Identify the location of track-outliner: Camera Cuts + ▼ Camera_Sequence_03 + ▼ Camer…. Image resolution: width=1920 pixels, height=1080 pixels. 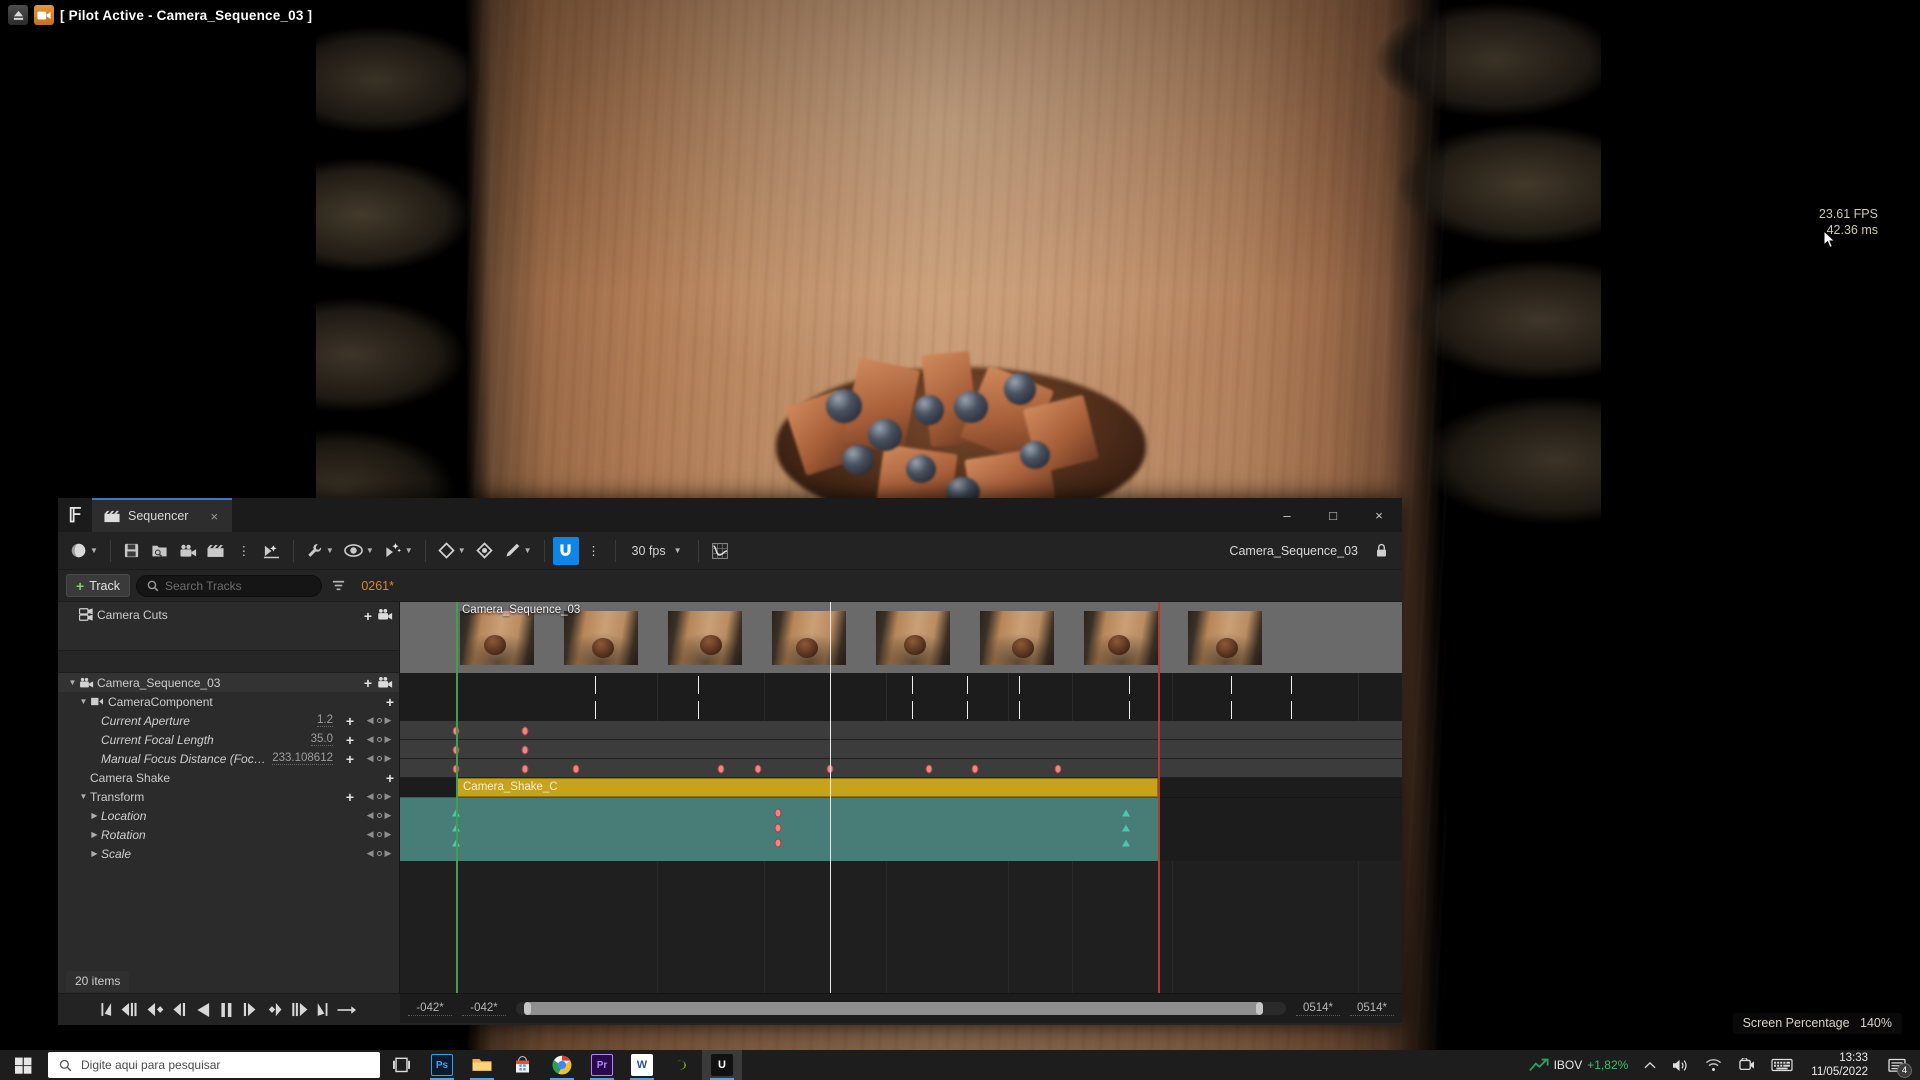
(229, 797).